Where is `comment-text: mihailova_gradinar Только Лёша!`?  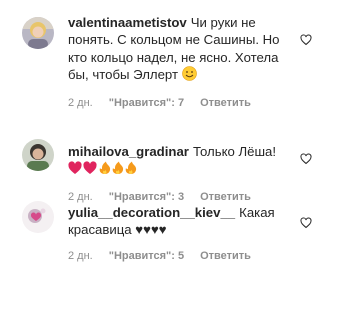
comment-text: mihailova_gradinar Только Лёша! is located at coordinates (179, 161).